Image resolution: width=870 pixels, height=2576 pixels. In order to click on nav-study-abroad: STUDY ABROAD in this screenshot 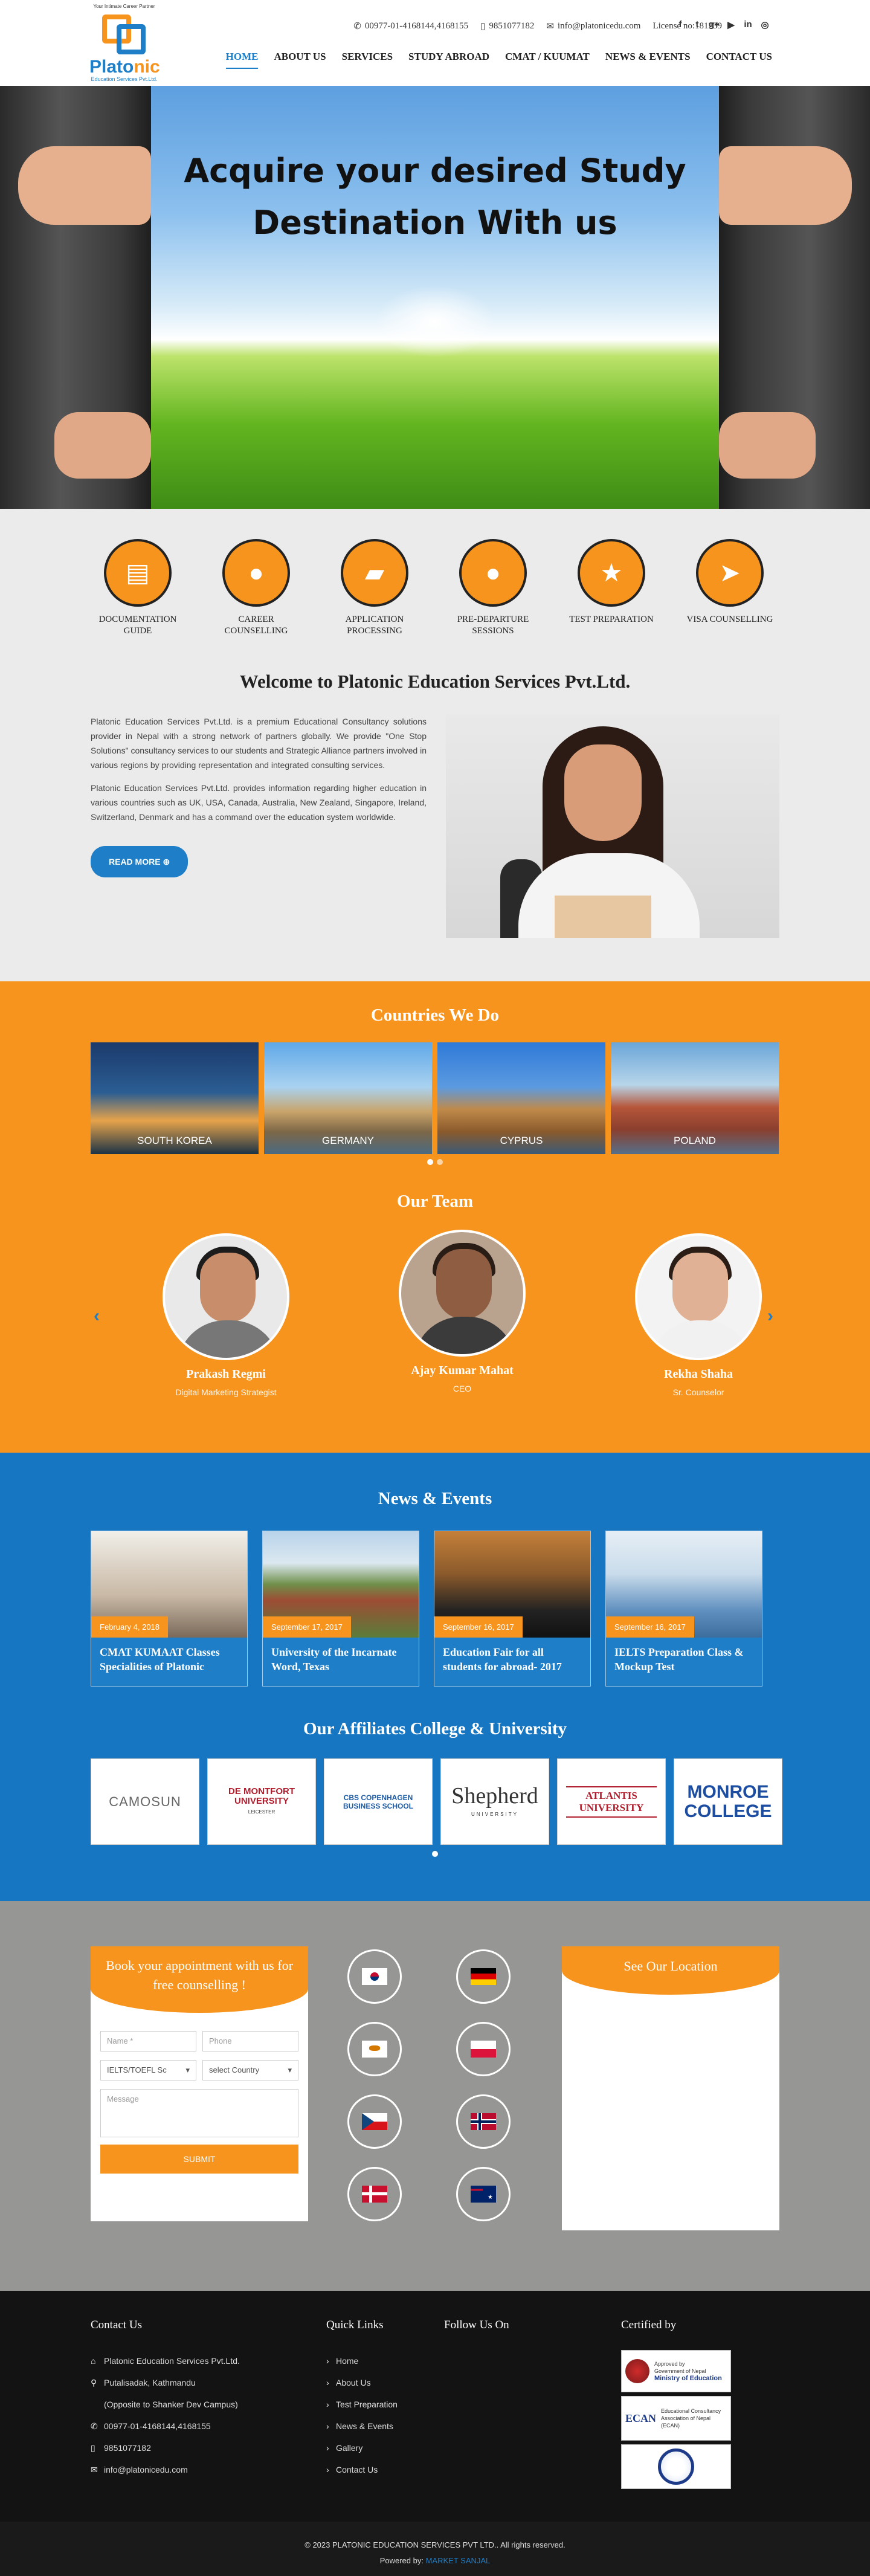, I will do `click(448, 60)`.